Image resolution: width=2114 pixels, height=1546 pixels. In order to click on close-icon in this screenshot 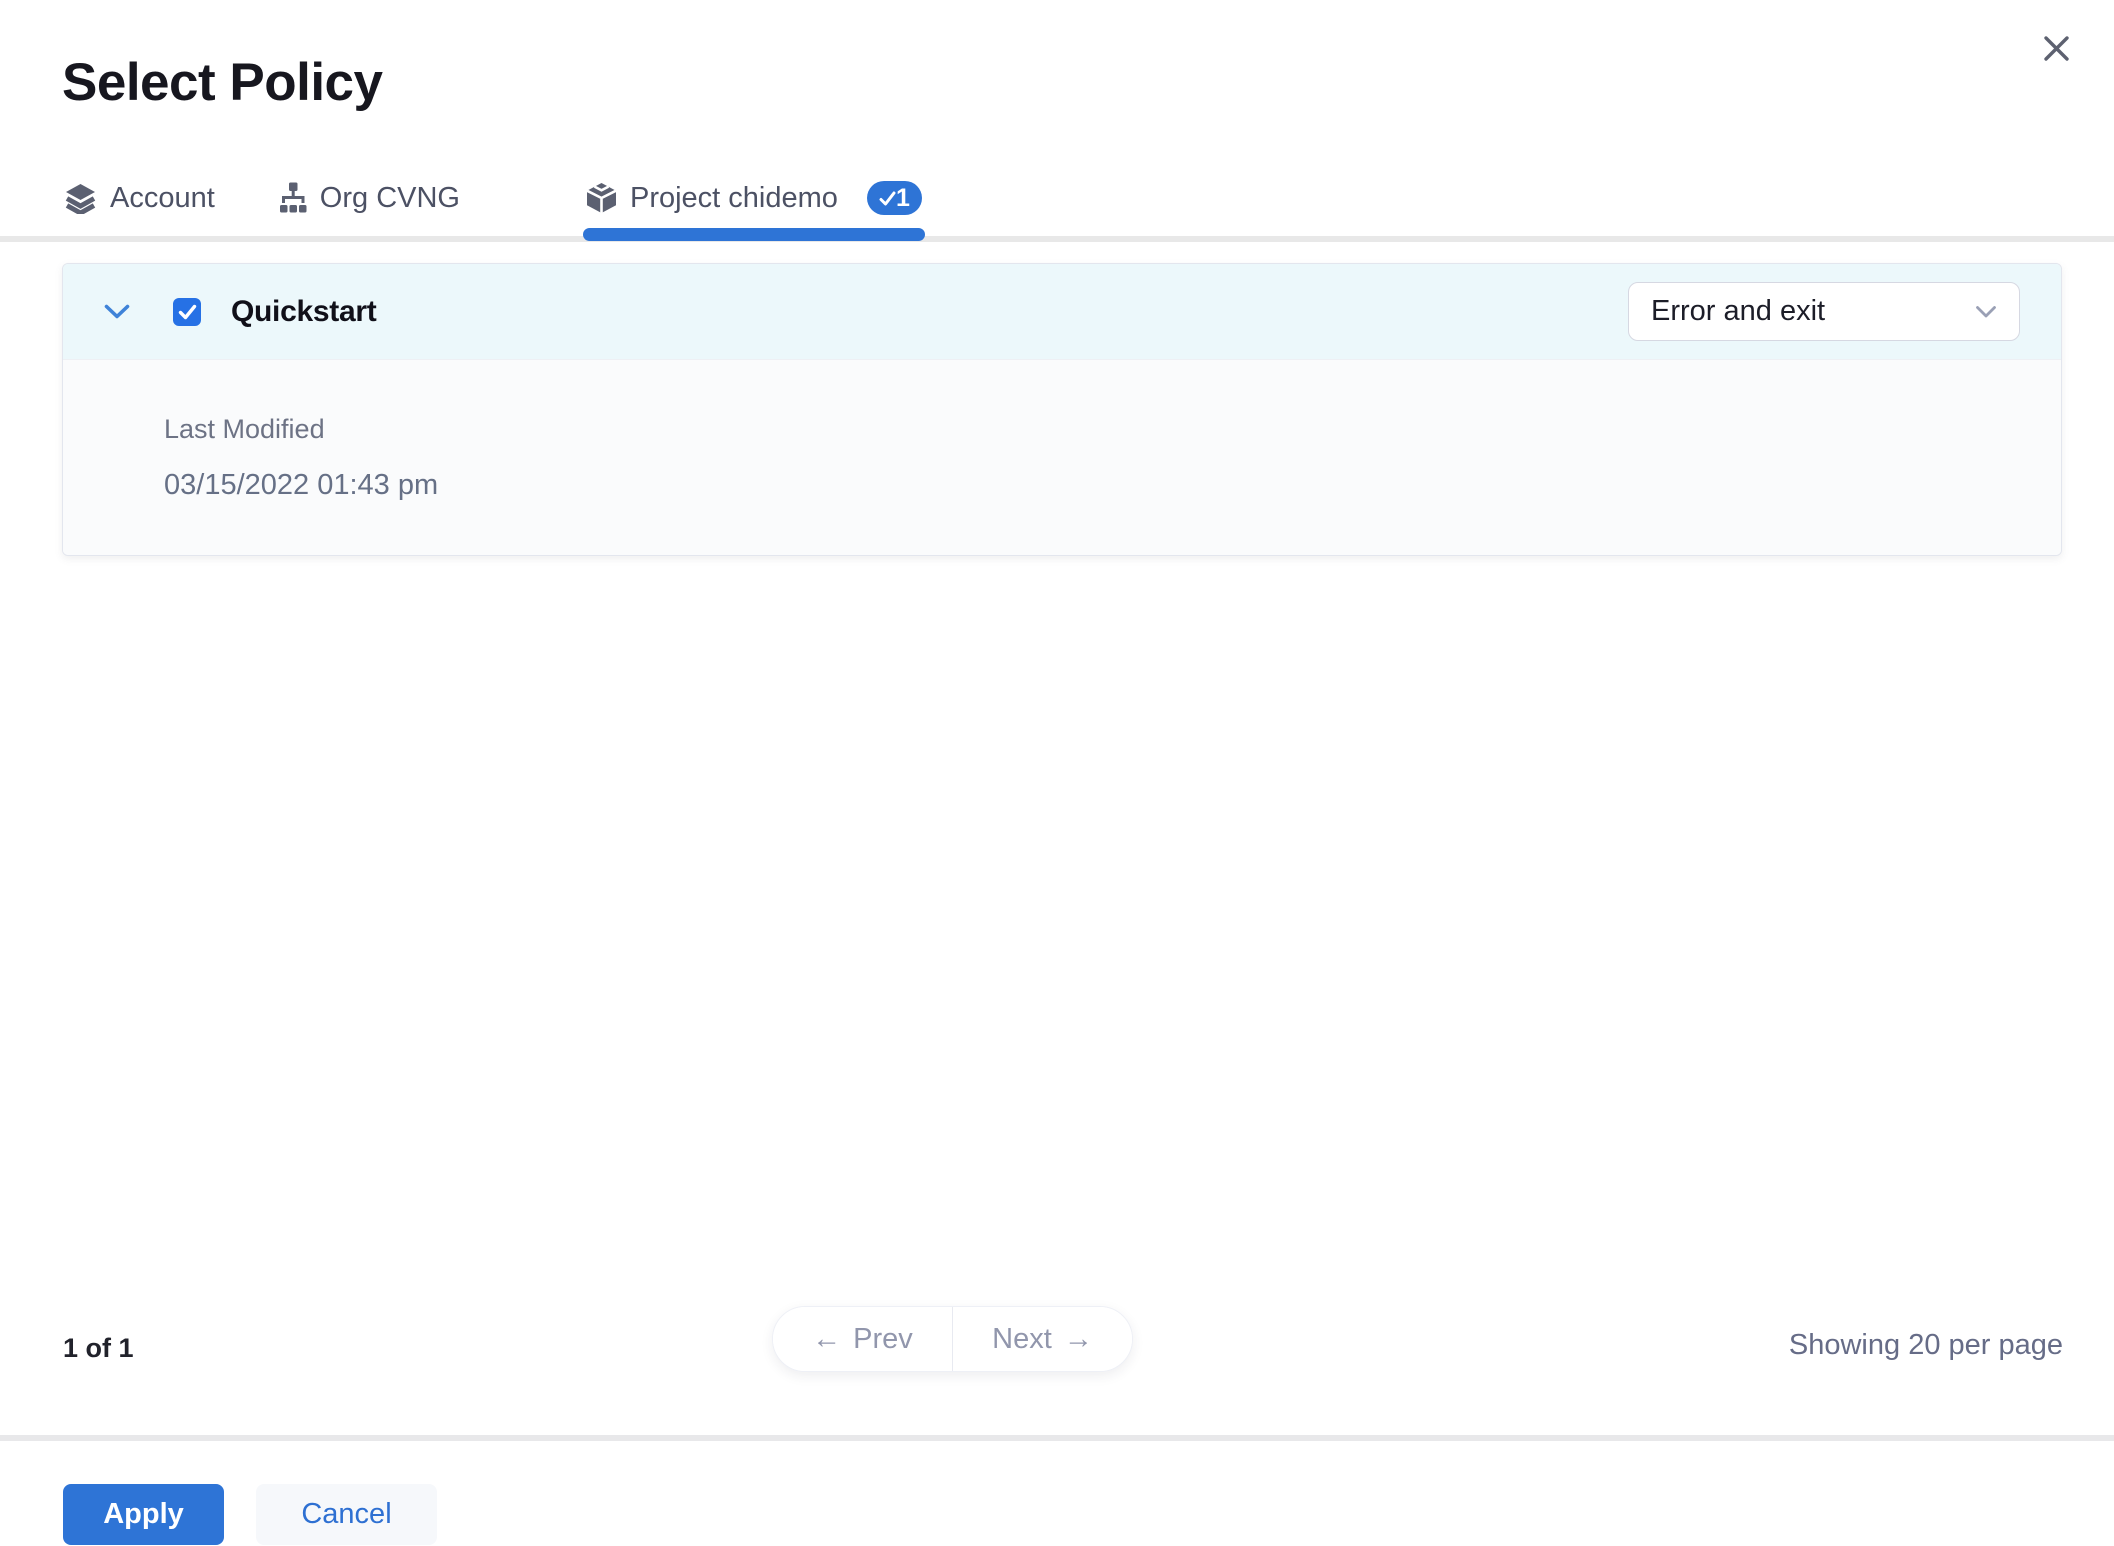, I will do `click(2056, 48)`.